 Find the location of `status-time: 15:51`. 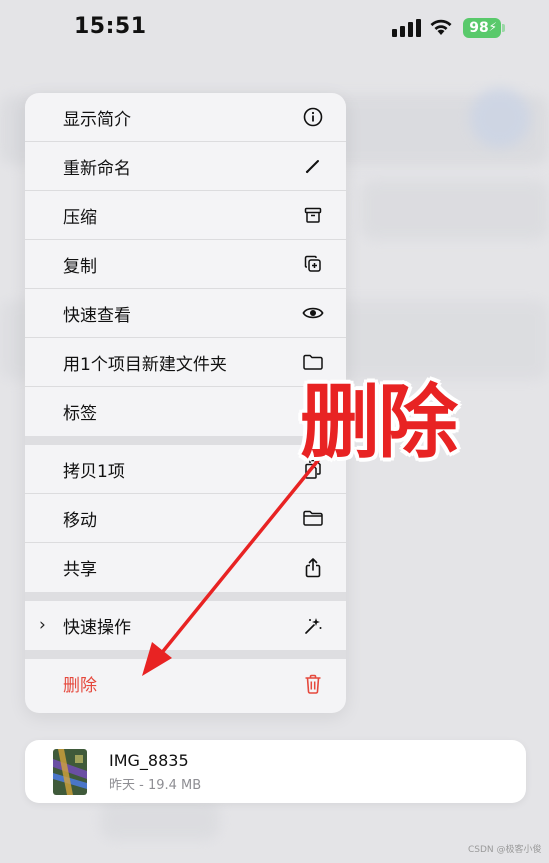

status-time: 15:51 is located at coordinates (110, 26).